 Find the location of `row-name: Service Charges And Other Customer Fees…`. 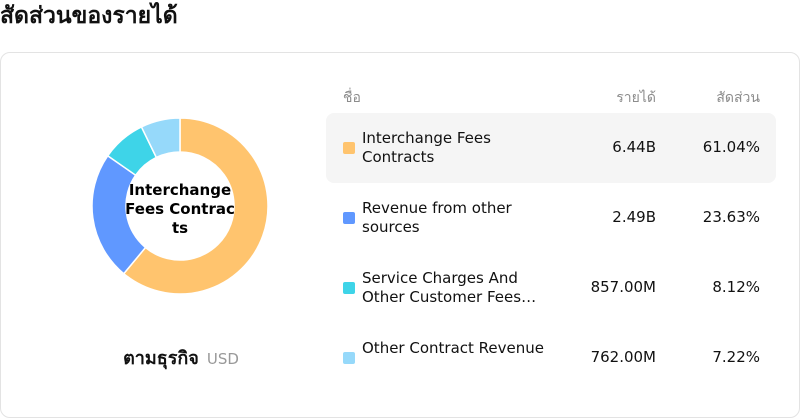

row-name: Service Charges And Other Customer Fees… is located at coordinates (449, 287).